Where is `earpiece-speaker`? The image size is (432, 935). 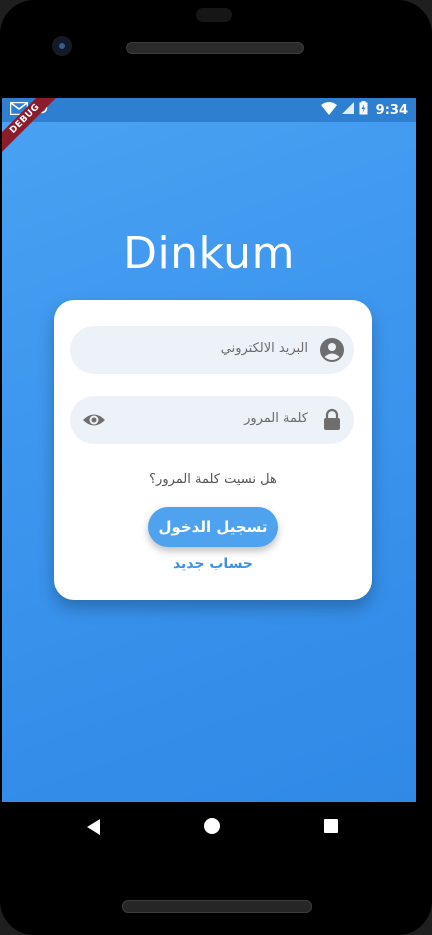 earpiece-speaker is located at coordinates (215, 48).